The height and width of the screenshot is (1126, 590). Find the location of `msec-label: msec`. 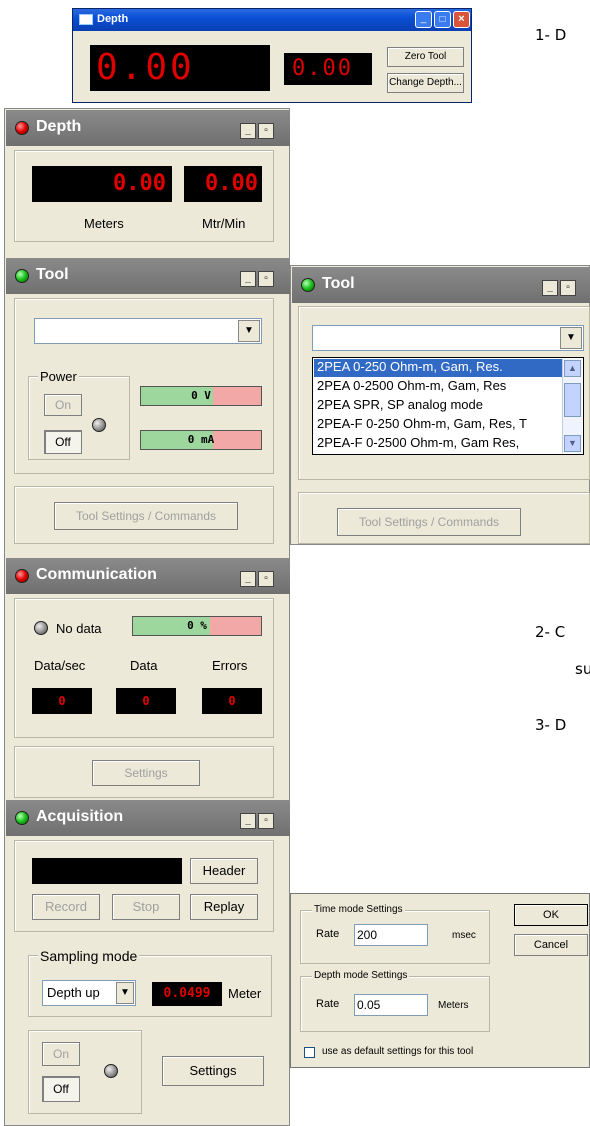

msec-label: msec is located at coordinates (464, 935).